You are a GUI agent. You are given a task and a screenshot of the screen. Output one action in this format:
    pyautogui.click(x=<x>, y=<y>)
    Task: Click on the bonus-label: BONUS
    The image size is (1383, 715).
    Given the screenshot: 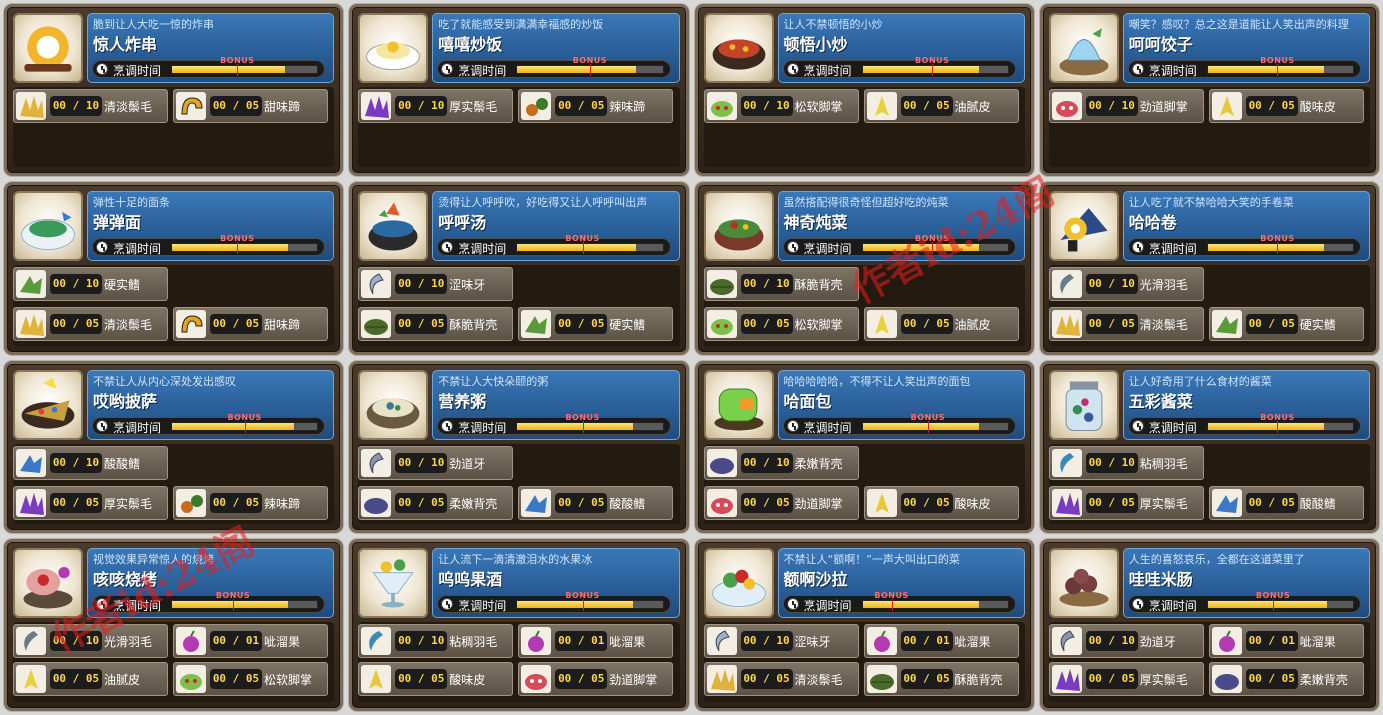 What is the action you would take?
    pyautogui.click(x=582, y=239)
    